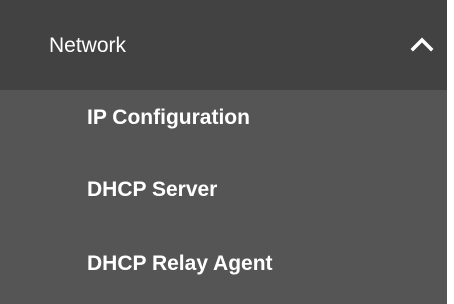  I want to click on nav-item-label: DHCP Server, so click(152, 189).